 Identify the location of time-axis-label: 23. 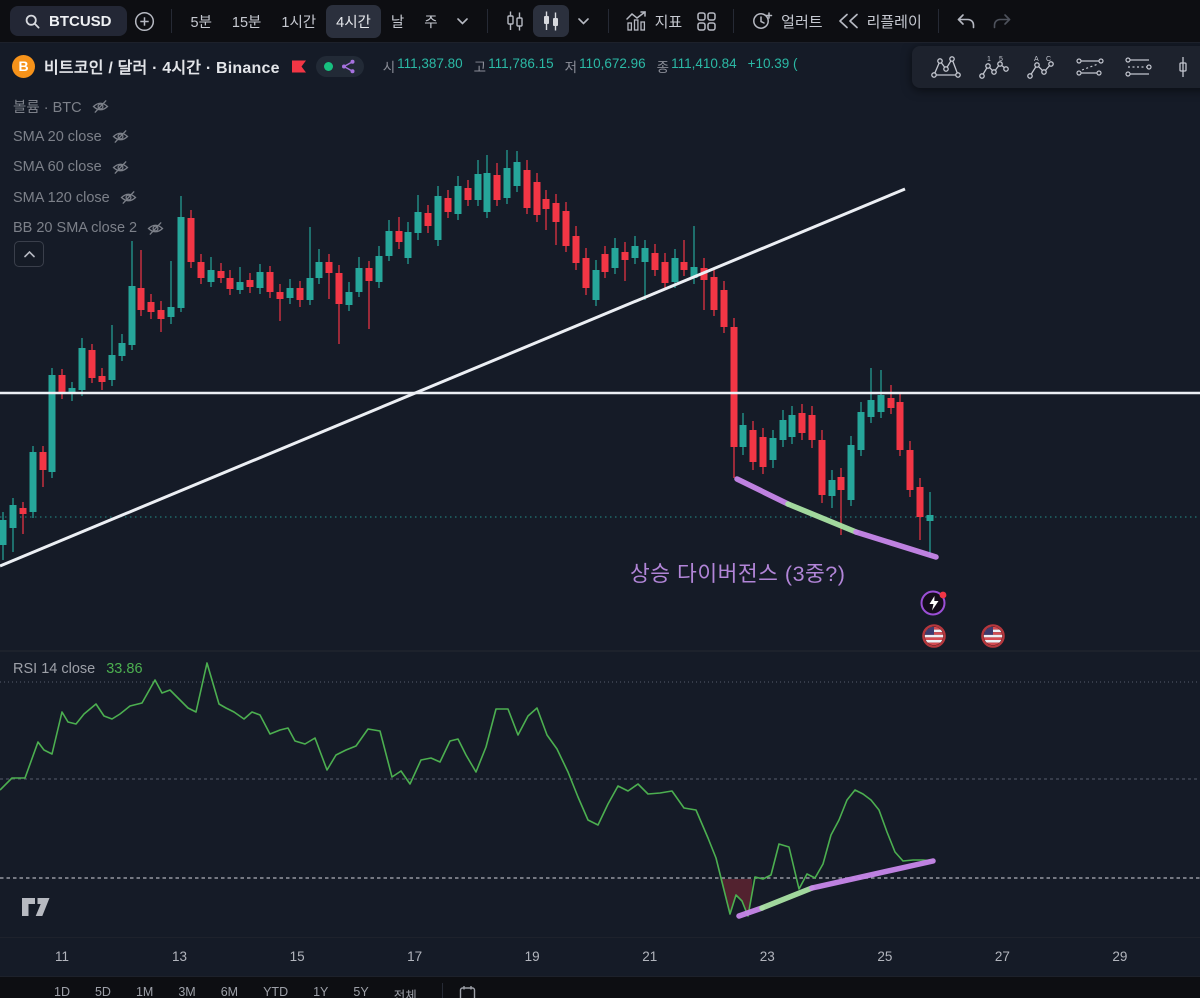
(767, 956).